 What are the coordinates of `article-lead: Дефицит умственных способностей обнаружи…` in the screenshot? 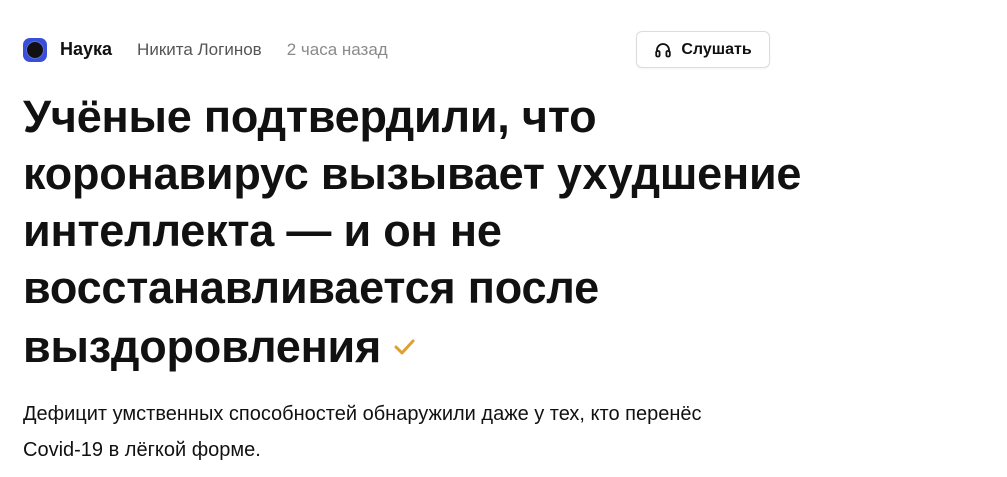 It's located at (362, 432).